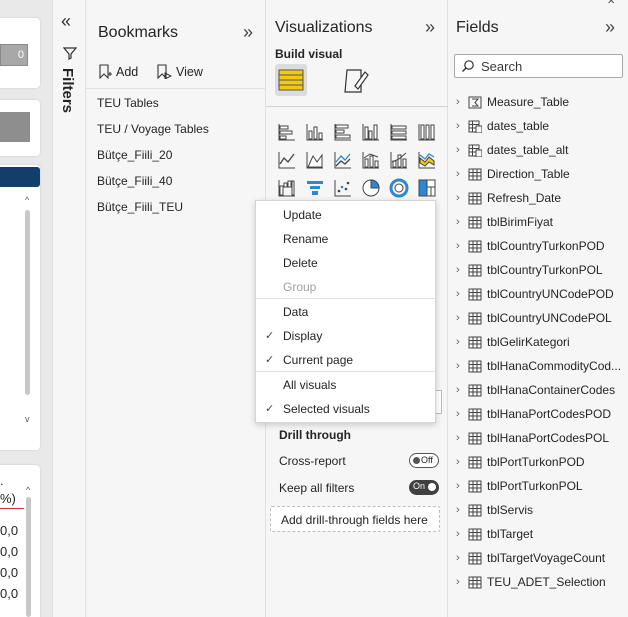 Image resolution: width=628 pixels, height=617 pixels. Describe the element at coordinates (355, 519) in the screenshot. I see `add-drill-through-fields-well: Add drill-through fields here` at that location.